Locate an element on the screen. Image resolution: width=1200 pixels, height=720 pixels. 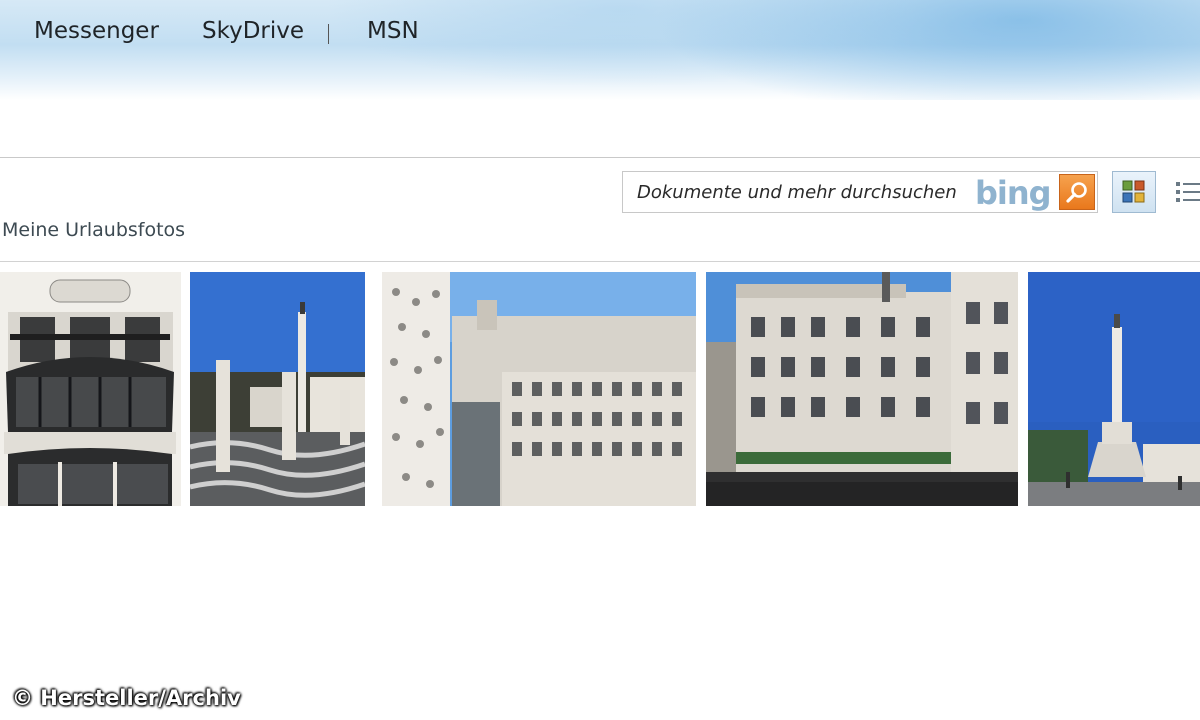
buildings-sculpture-photo is located at coordinates (539, 389).